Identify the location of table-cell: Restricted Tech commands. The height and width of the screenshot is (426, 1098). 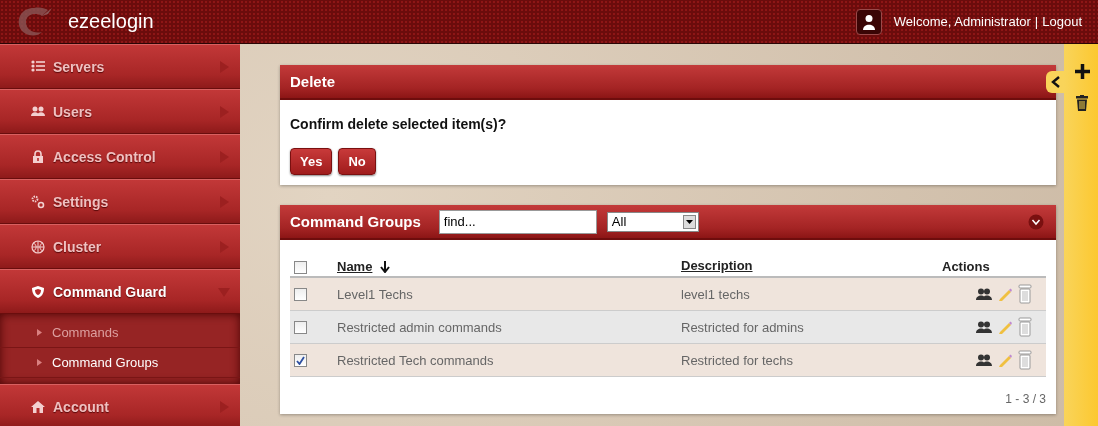
(415, 360).